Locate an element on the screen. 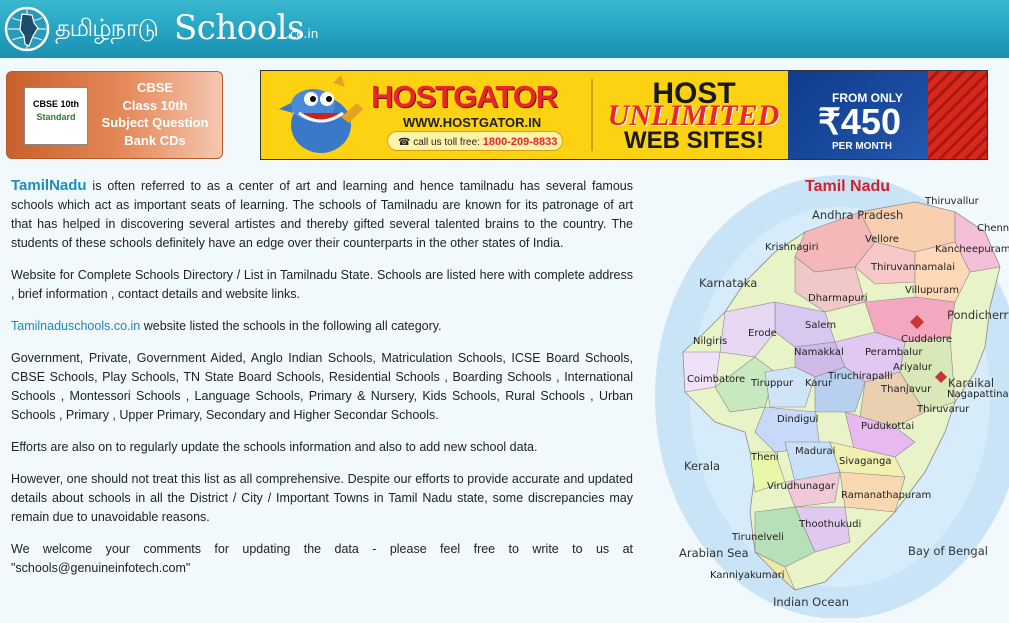 Image resolution: width=1009 pixels, height=623 pixels. map-title: Tamil Nadu is located at coordinates (848, 186).